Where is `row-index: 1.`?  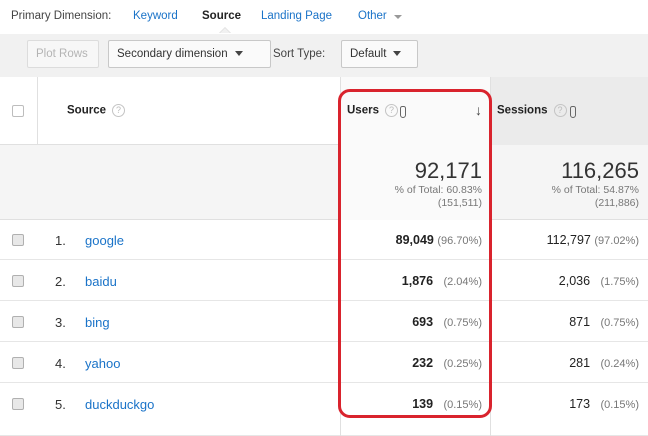 row-index: 1. is located at coordinates (60, 240).